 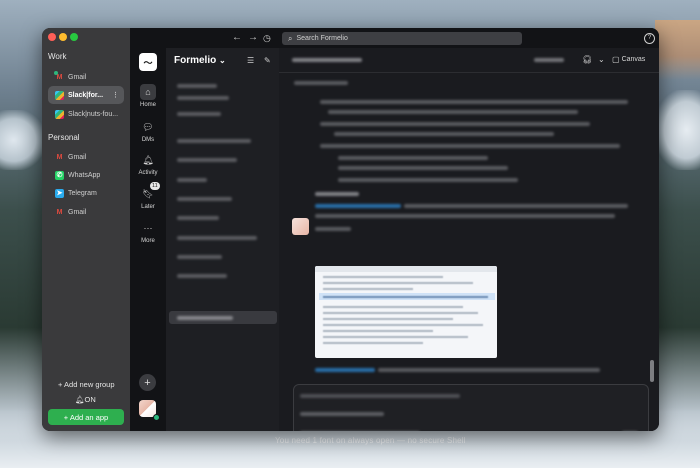 What do you see at coordinates (652, 371) in the screenshot?
I see `message-pane-scrollbar` at bounding box center [652, 371].